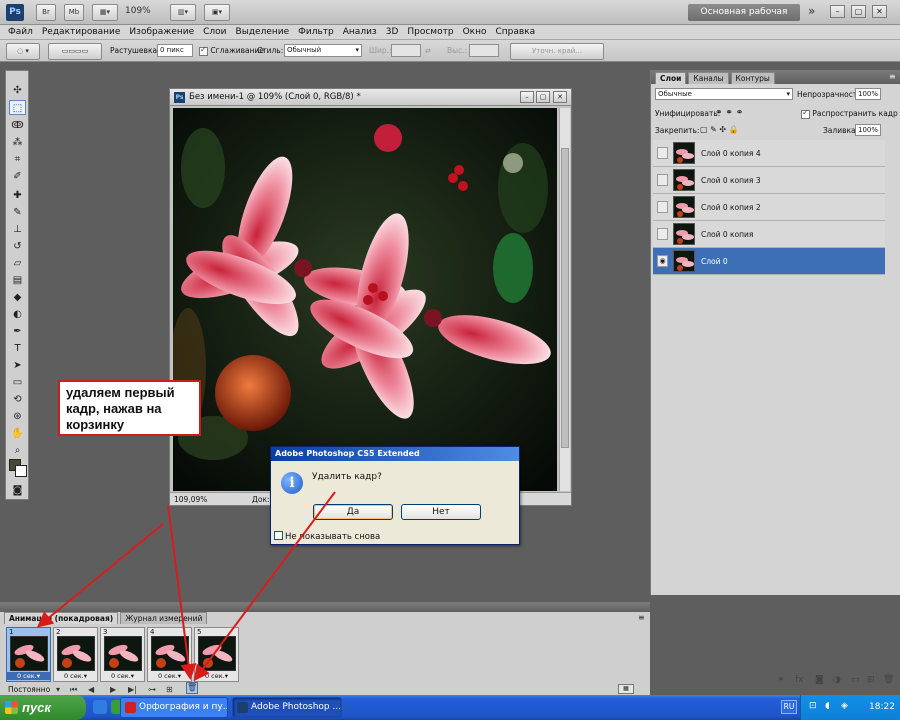 This screenshot has height=720, width=900. What do you see at coordinates (515, 32) in the screenshot?
I see `menu-help: Справка` at bounding box center [515, 32].